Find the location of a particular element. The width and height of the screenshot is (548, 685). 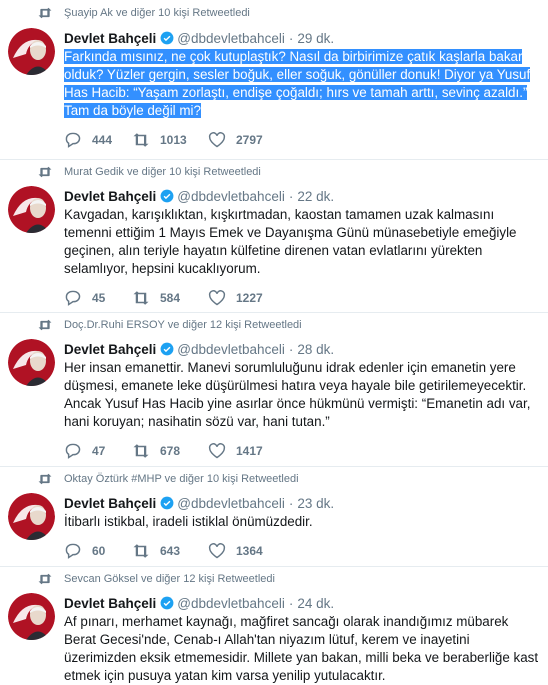

retweet-context: Şuayip Ak ve diğer 10 kişi Retweetledi is located at coordinates (144, 13).